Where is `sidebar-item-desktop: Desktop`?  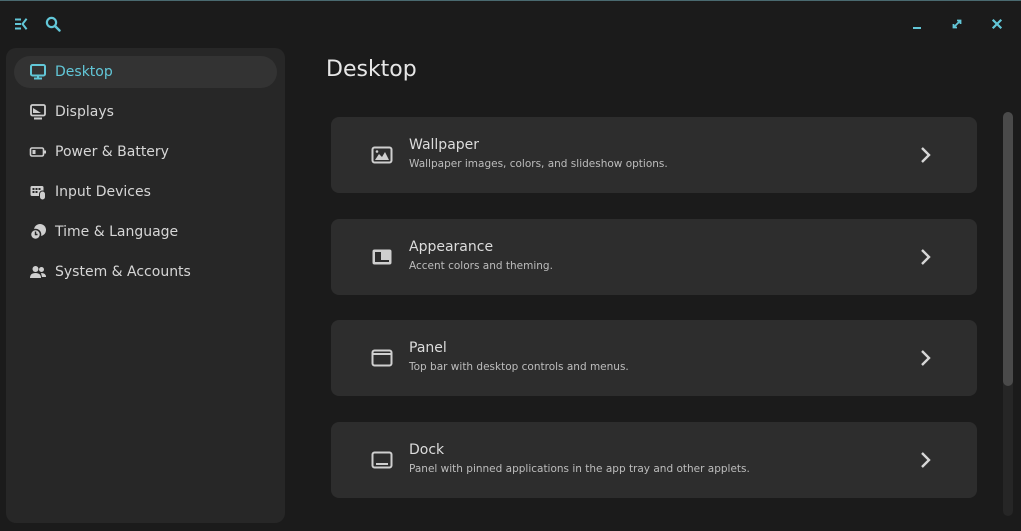
sidebar-item-desktop: Desktop is located at coordinates (145, 72).